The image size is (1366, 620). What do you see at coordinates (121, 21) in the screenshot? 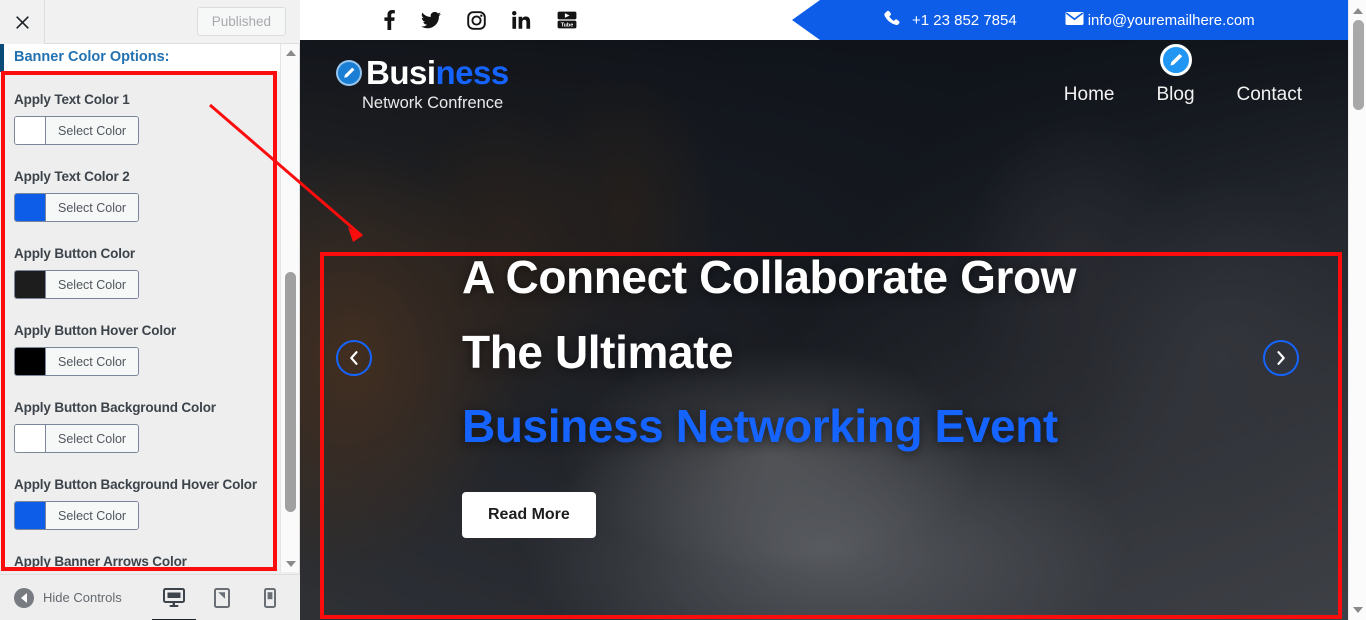
I see `header-spacer` at bounding box center [121, 21].